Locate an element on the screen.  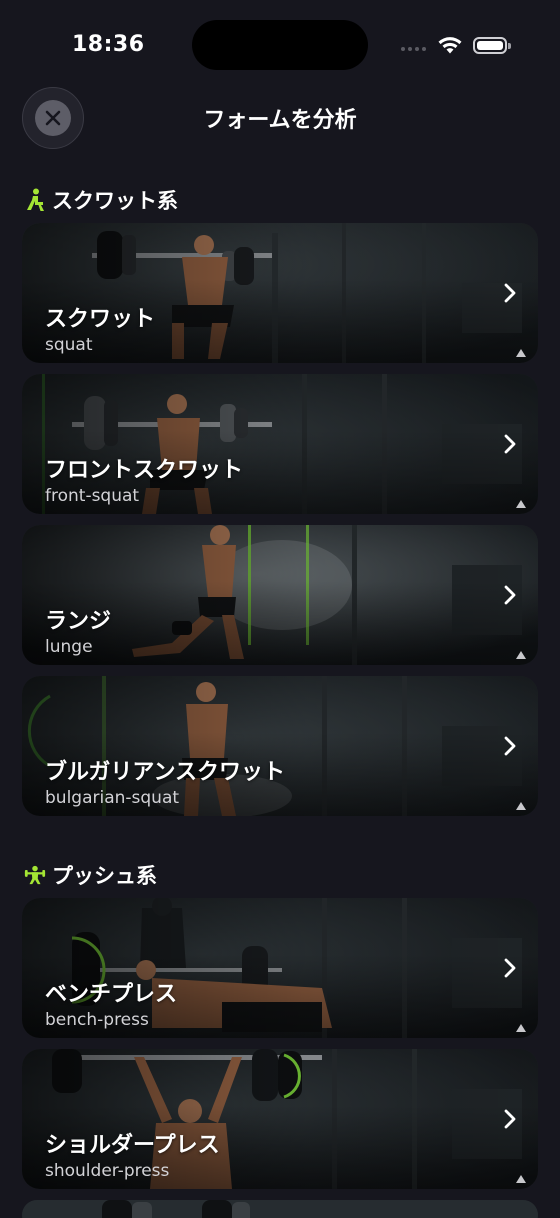
status-time: 18:36 is located at coordinates (108, 44).